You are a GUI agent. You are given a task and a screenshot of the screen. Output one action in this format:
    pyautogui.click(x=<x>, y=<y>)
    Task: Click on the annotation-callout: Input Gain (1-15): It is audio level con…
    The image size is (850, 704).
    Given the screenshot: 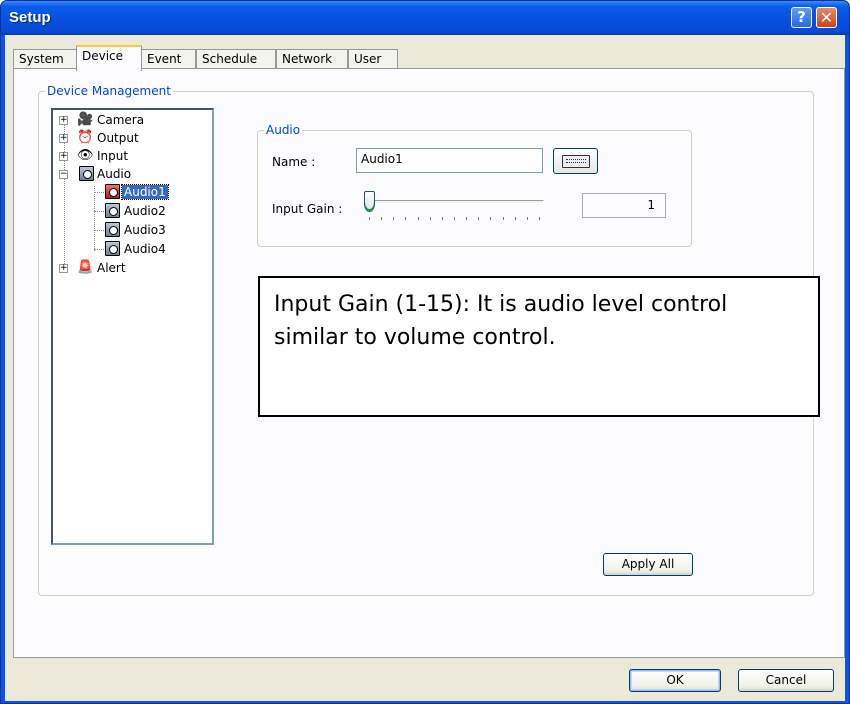 What is the action you would take?
    pyautogui.click(x=539, y=346)
    